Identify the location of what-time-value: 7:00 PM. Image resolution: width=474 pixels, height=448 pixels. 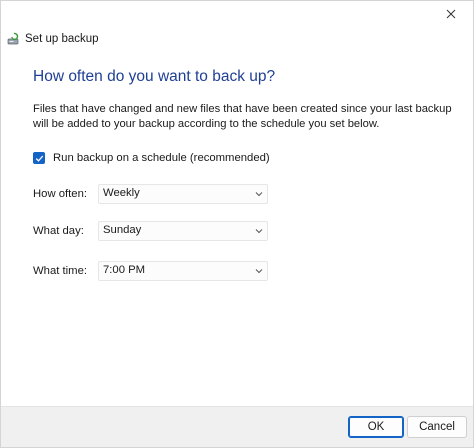
(124, 270).